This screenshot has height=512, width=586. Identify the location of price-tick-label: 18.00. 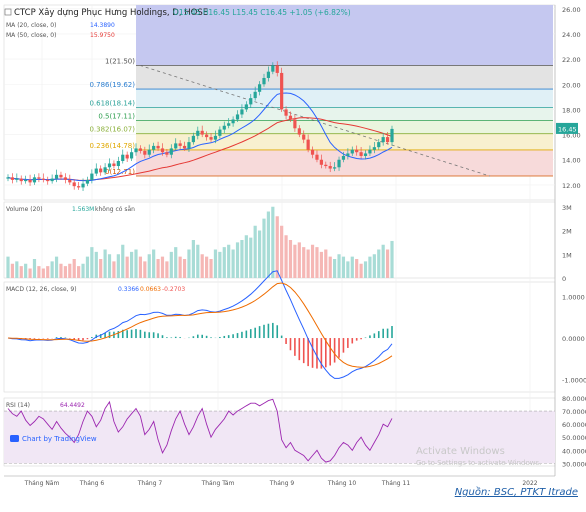
(571, 110).